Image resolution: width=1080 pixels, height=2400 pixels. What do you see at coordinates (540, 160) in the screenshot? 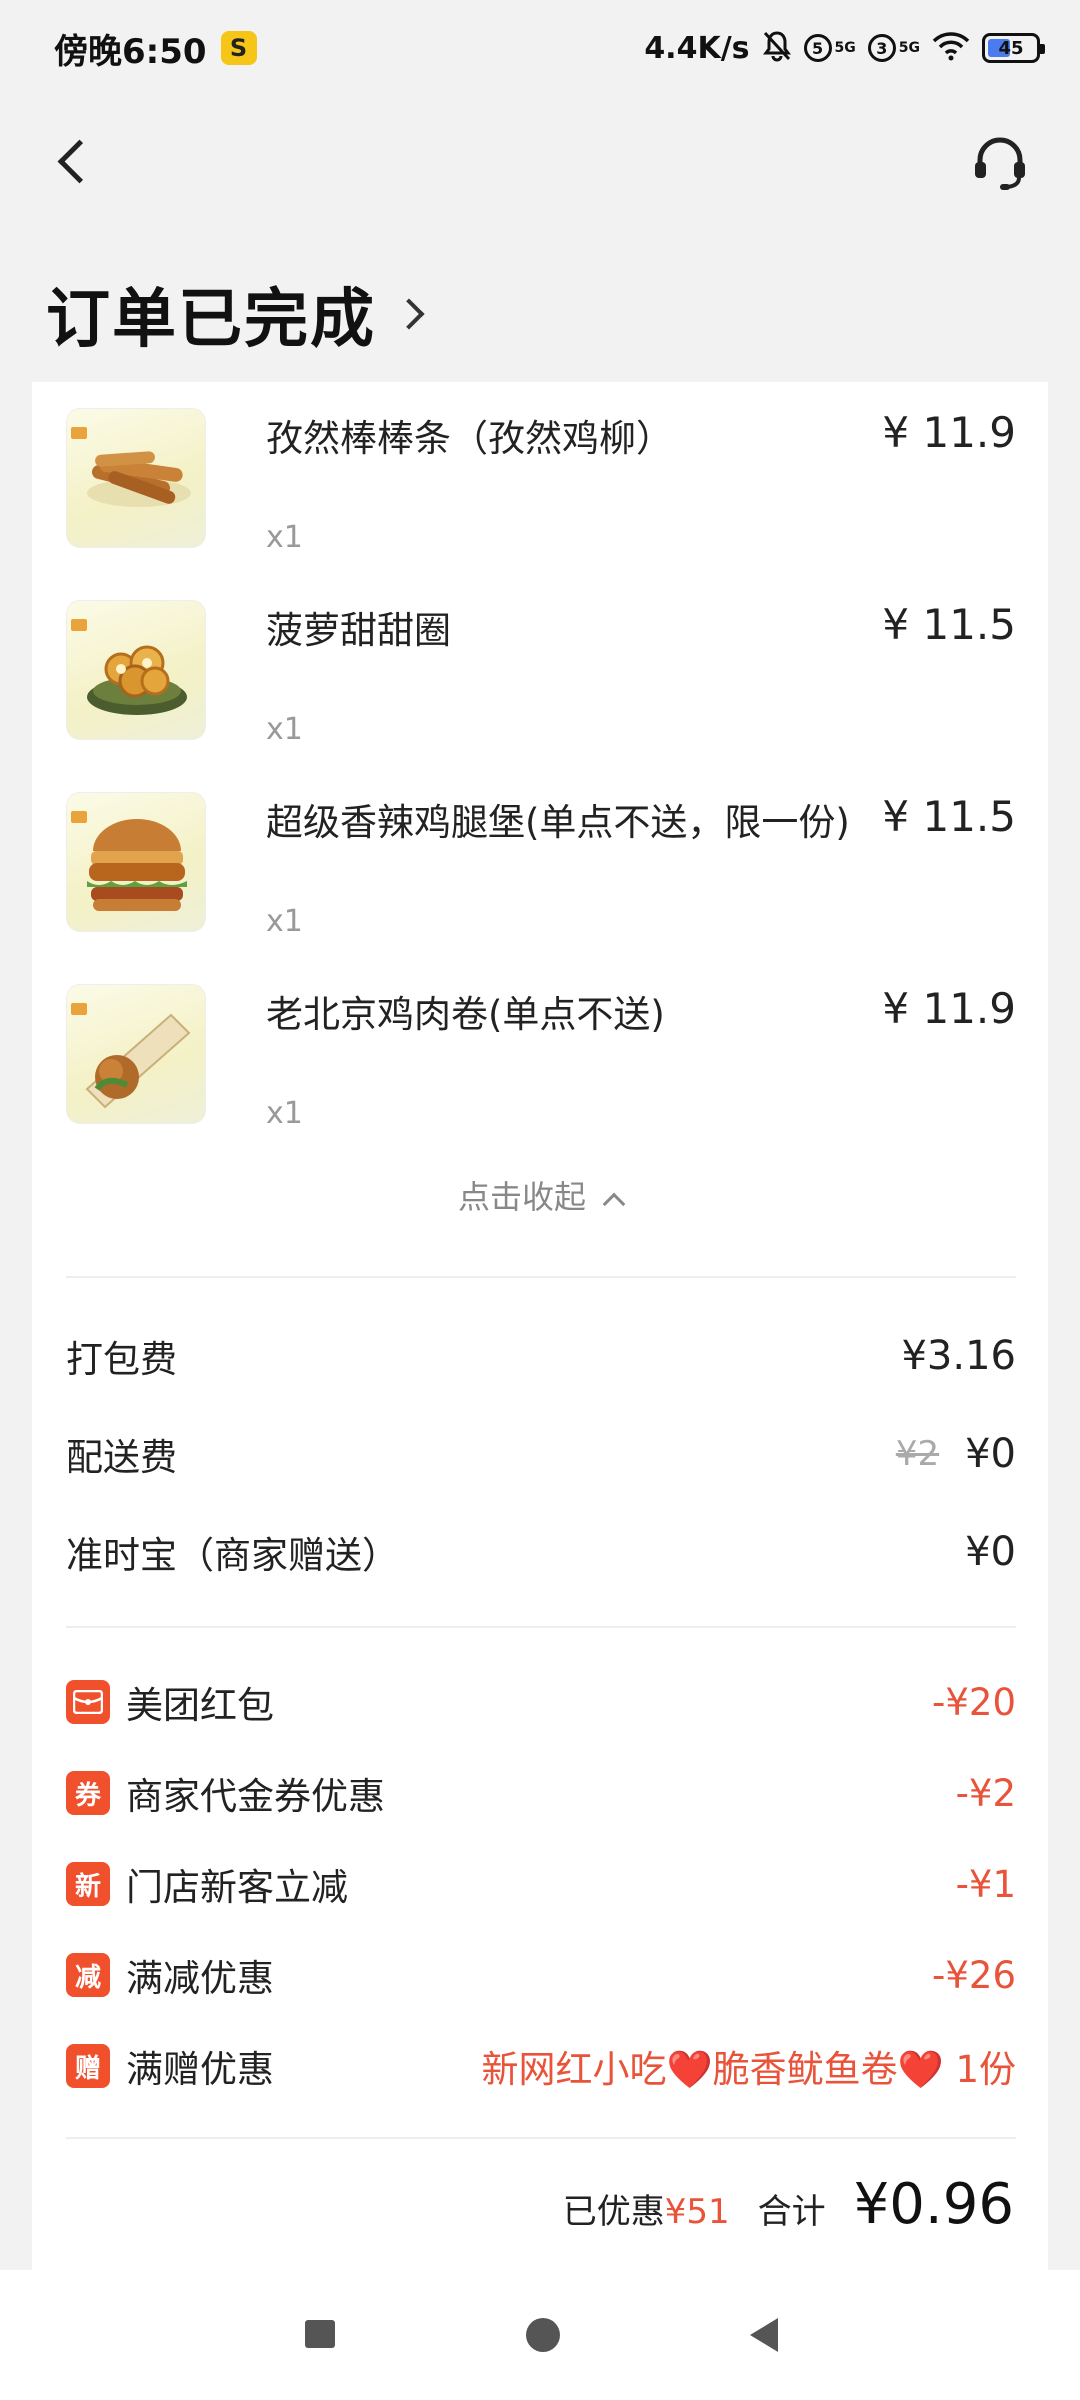
I see `top-nav` at bounding box center [540, 160].